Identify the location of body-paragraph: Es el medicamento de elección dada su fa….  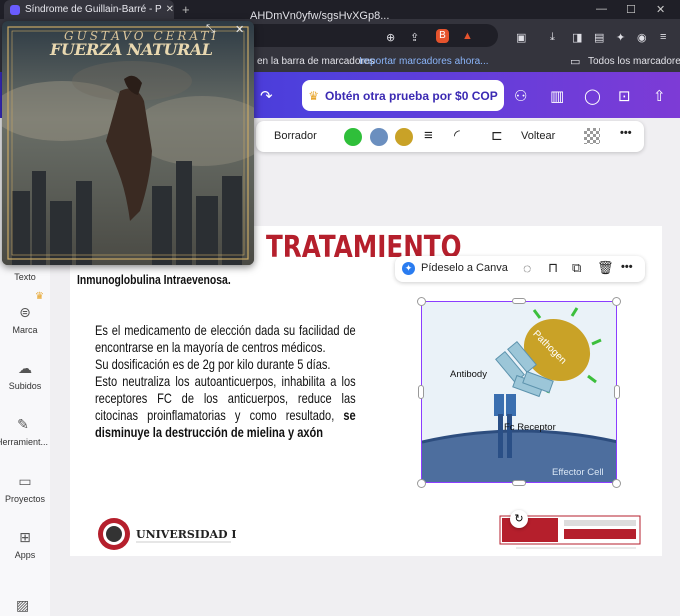
(225, 338).